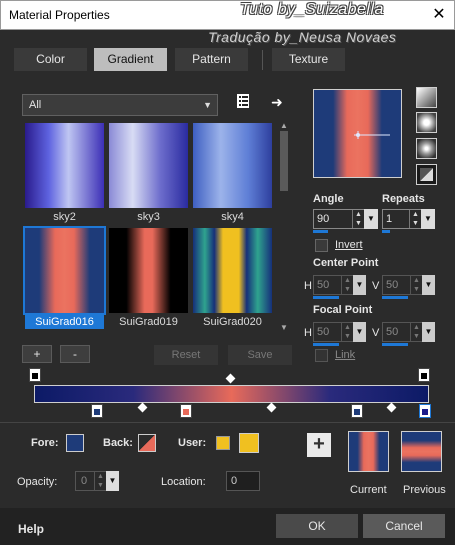  Describe the element at coordinates (192, 443) in the screenshot. I see `user-label: User:` at that location.